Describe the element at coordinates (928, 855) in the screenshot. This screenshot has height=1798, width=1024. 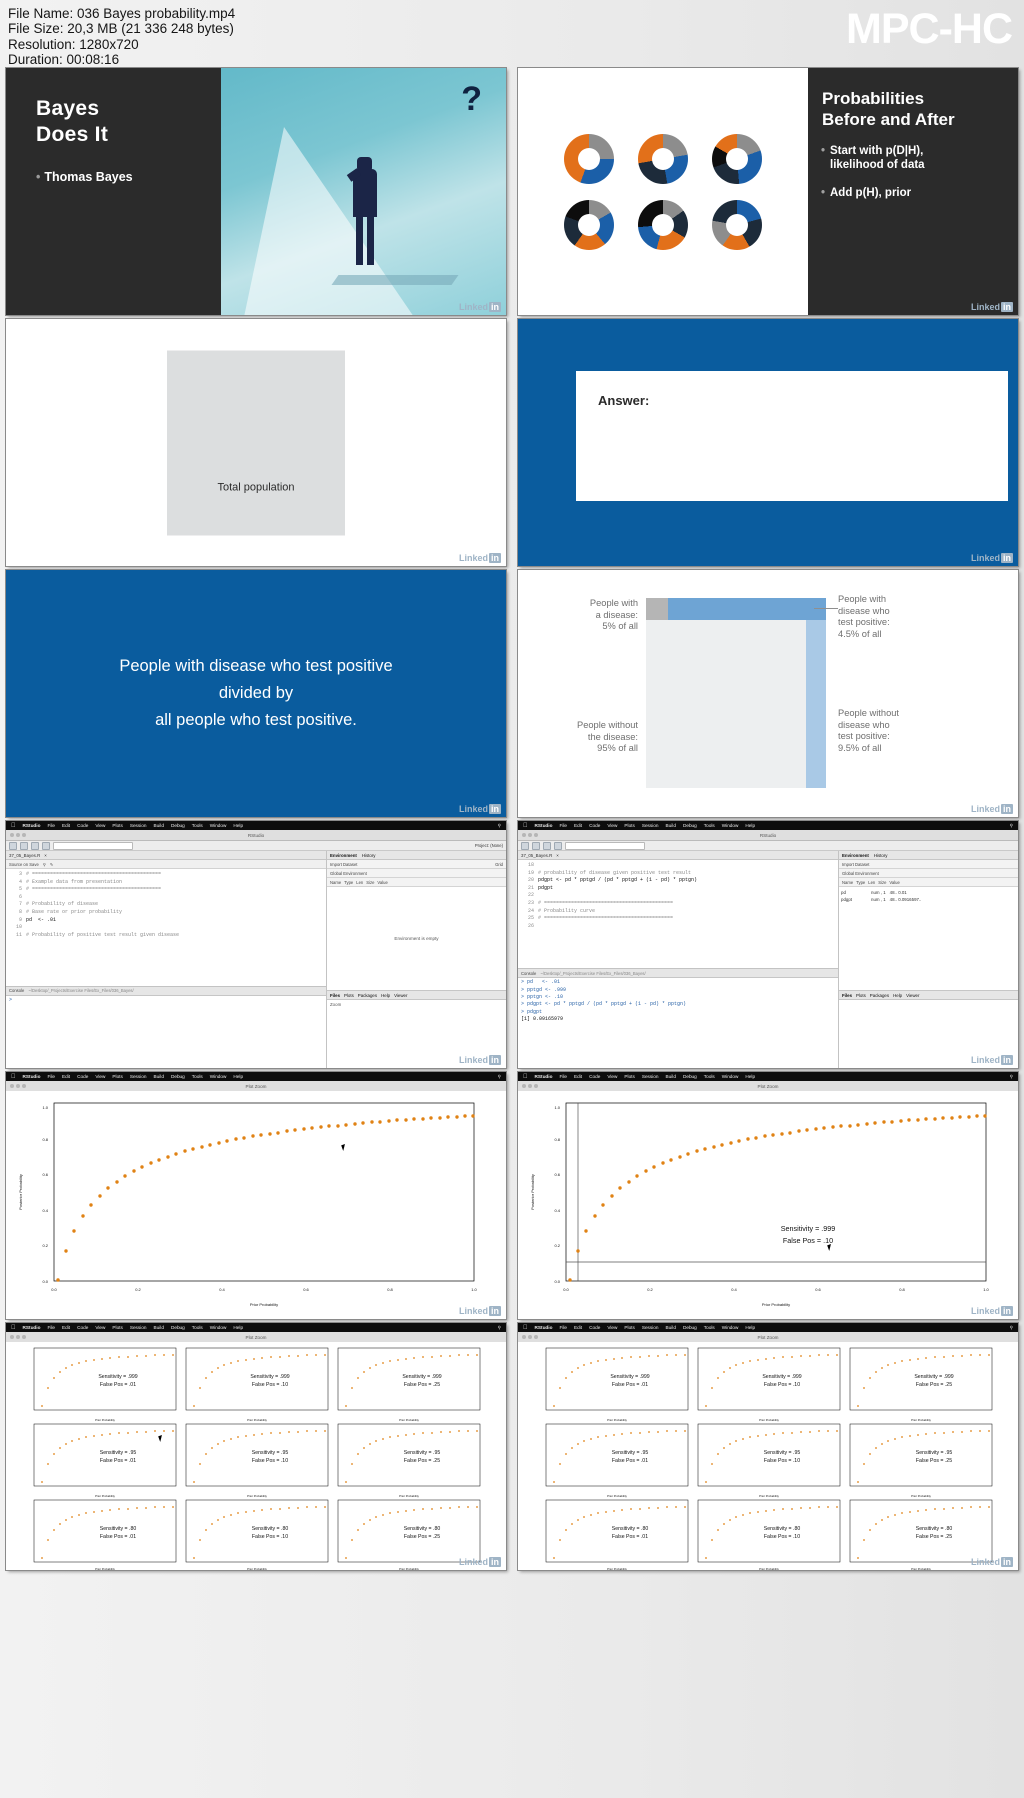
I see `environment-tabstrip: Environment History` at that location.